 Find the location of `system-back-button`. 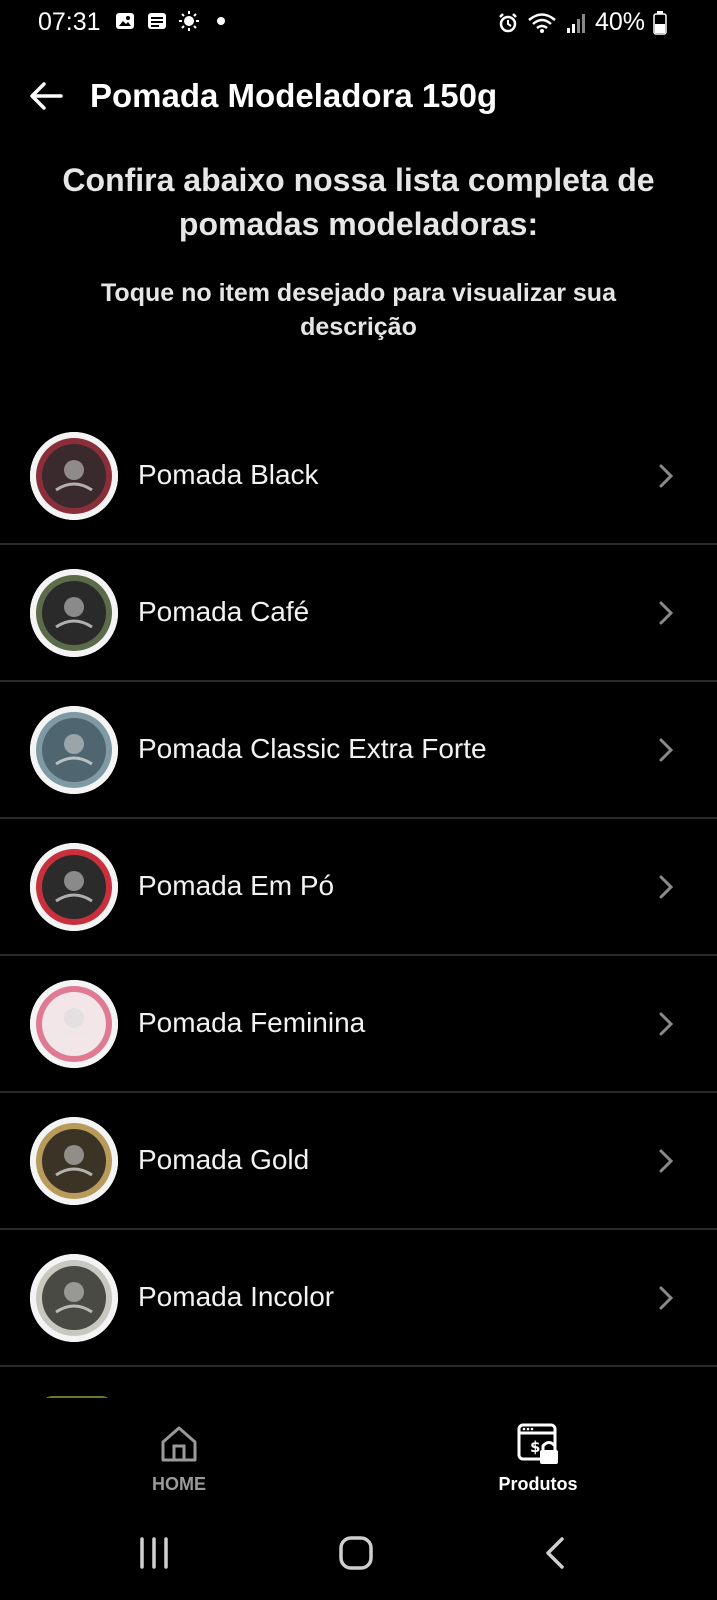

system-back-button is located at coordinates (556, 1553).